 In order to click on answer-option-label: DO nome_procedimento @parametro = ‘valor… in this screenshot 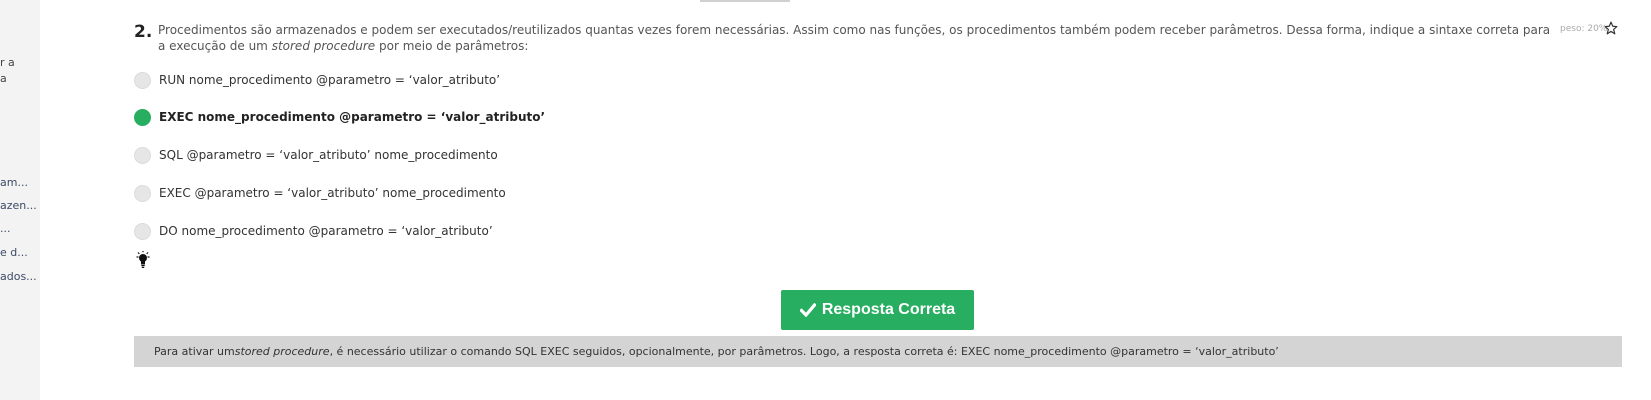, I will do `click(326, 231)`.